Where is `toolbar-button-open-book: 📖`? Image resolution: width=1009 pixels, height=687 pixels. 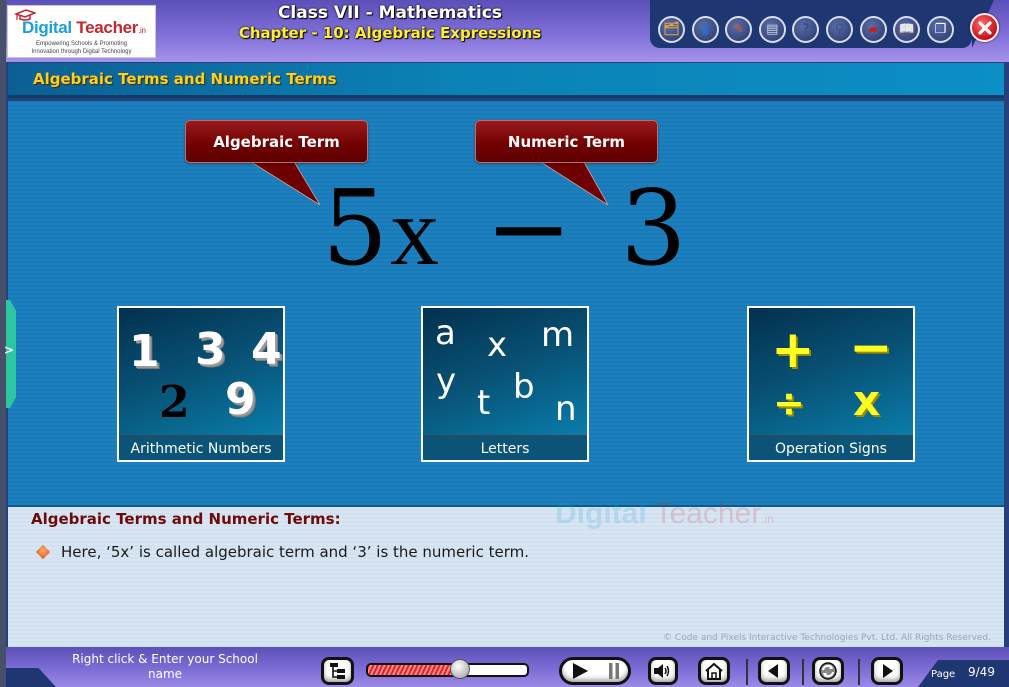
toolbar-button-open-book: 📖 is located at coordinates (907, 29).